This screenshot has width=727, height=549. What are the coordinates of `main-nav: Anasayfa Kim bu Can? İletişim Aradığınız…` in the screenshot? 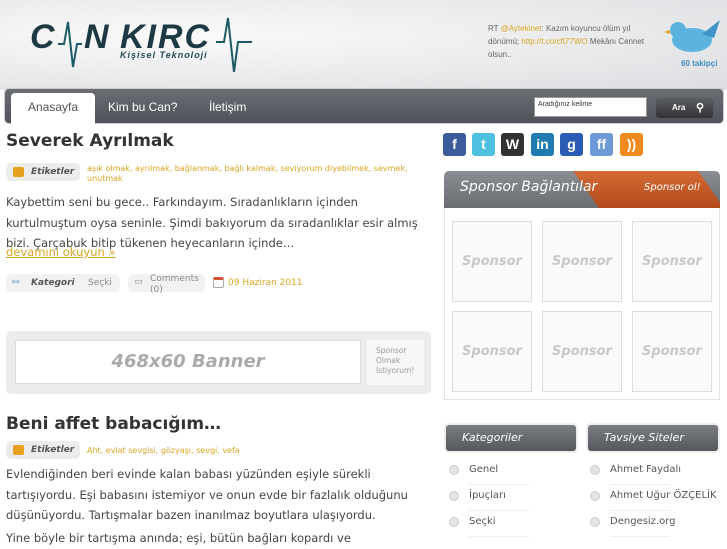 It's located at (364, 106).